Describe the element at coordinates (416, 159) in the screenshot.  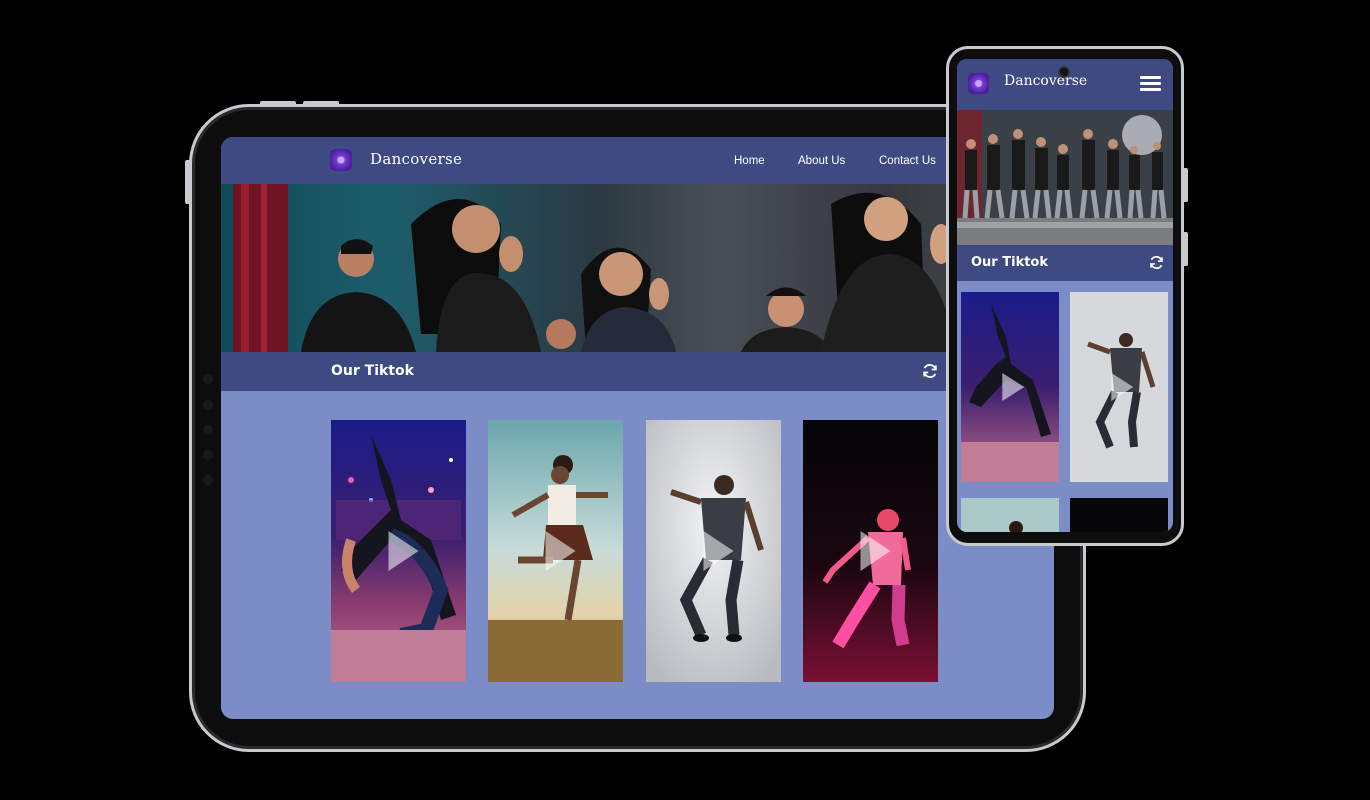
I see `brand-name: Dancoverse` at that location.